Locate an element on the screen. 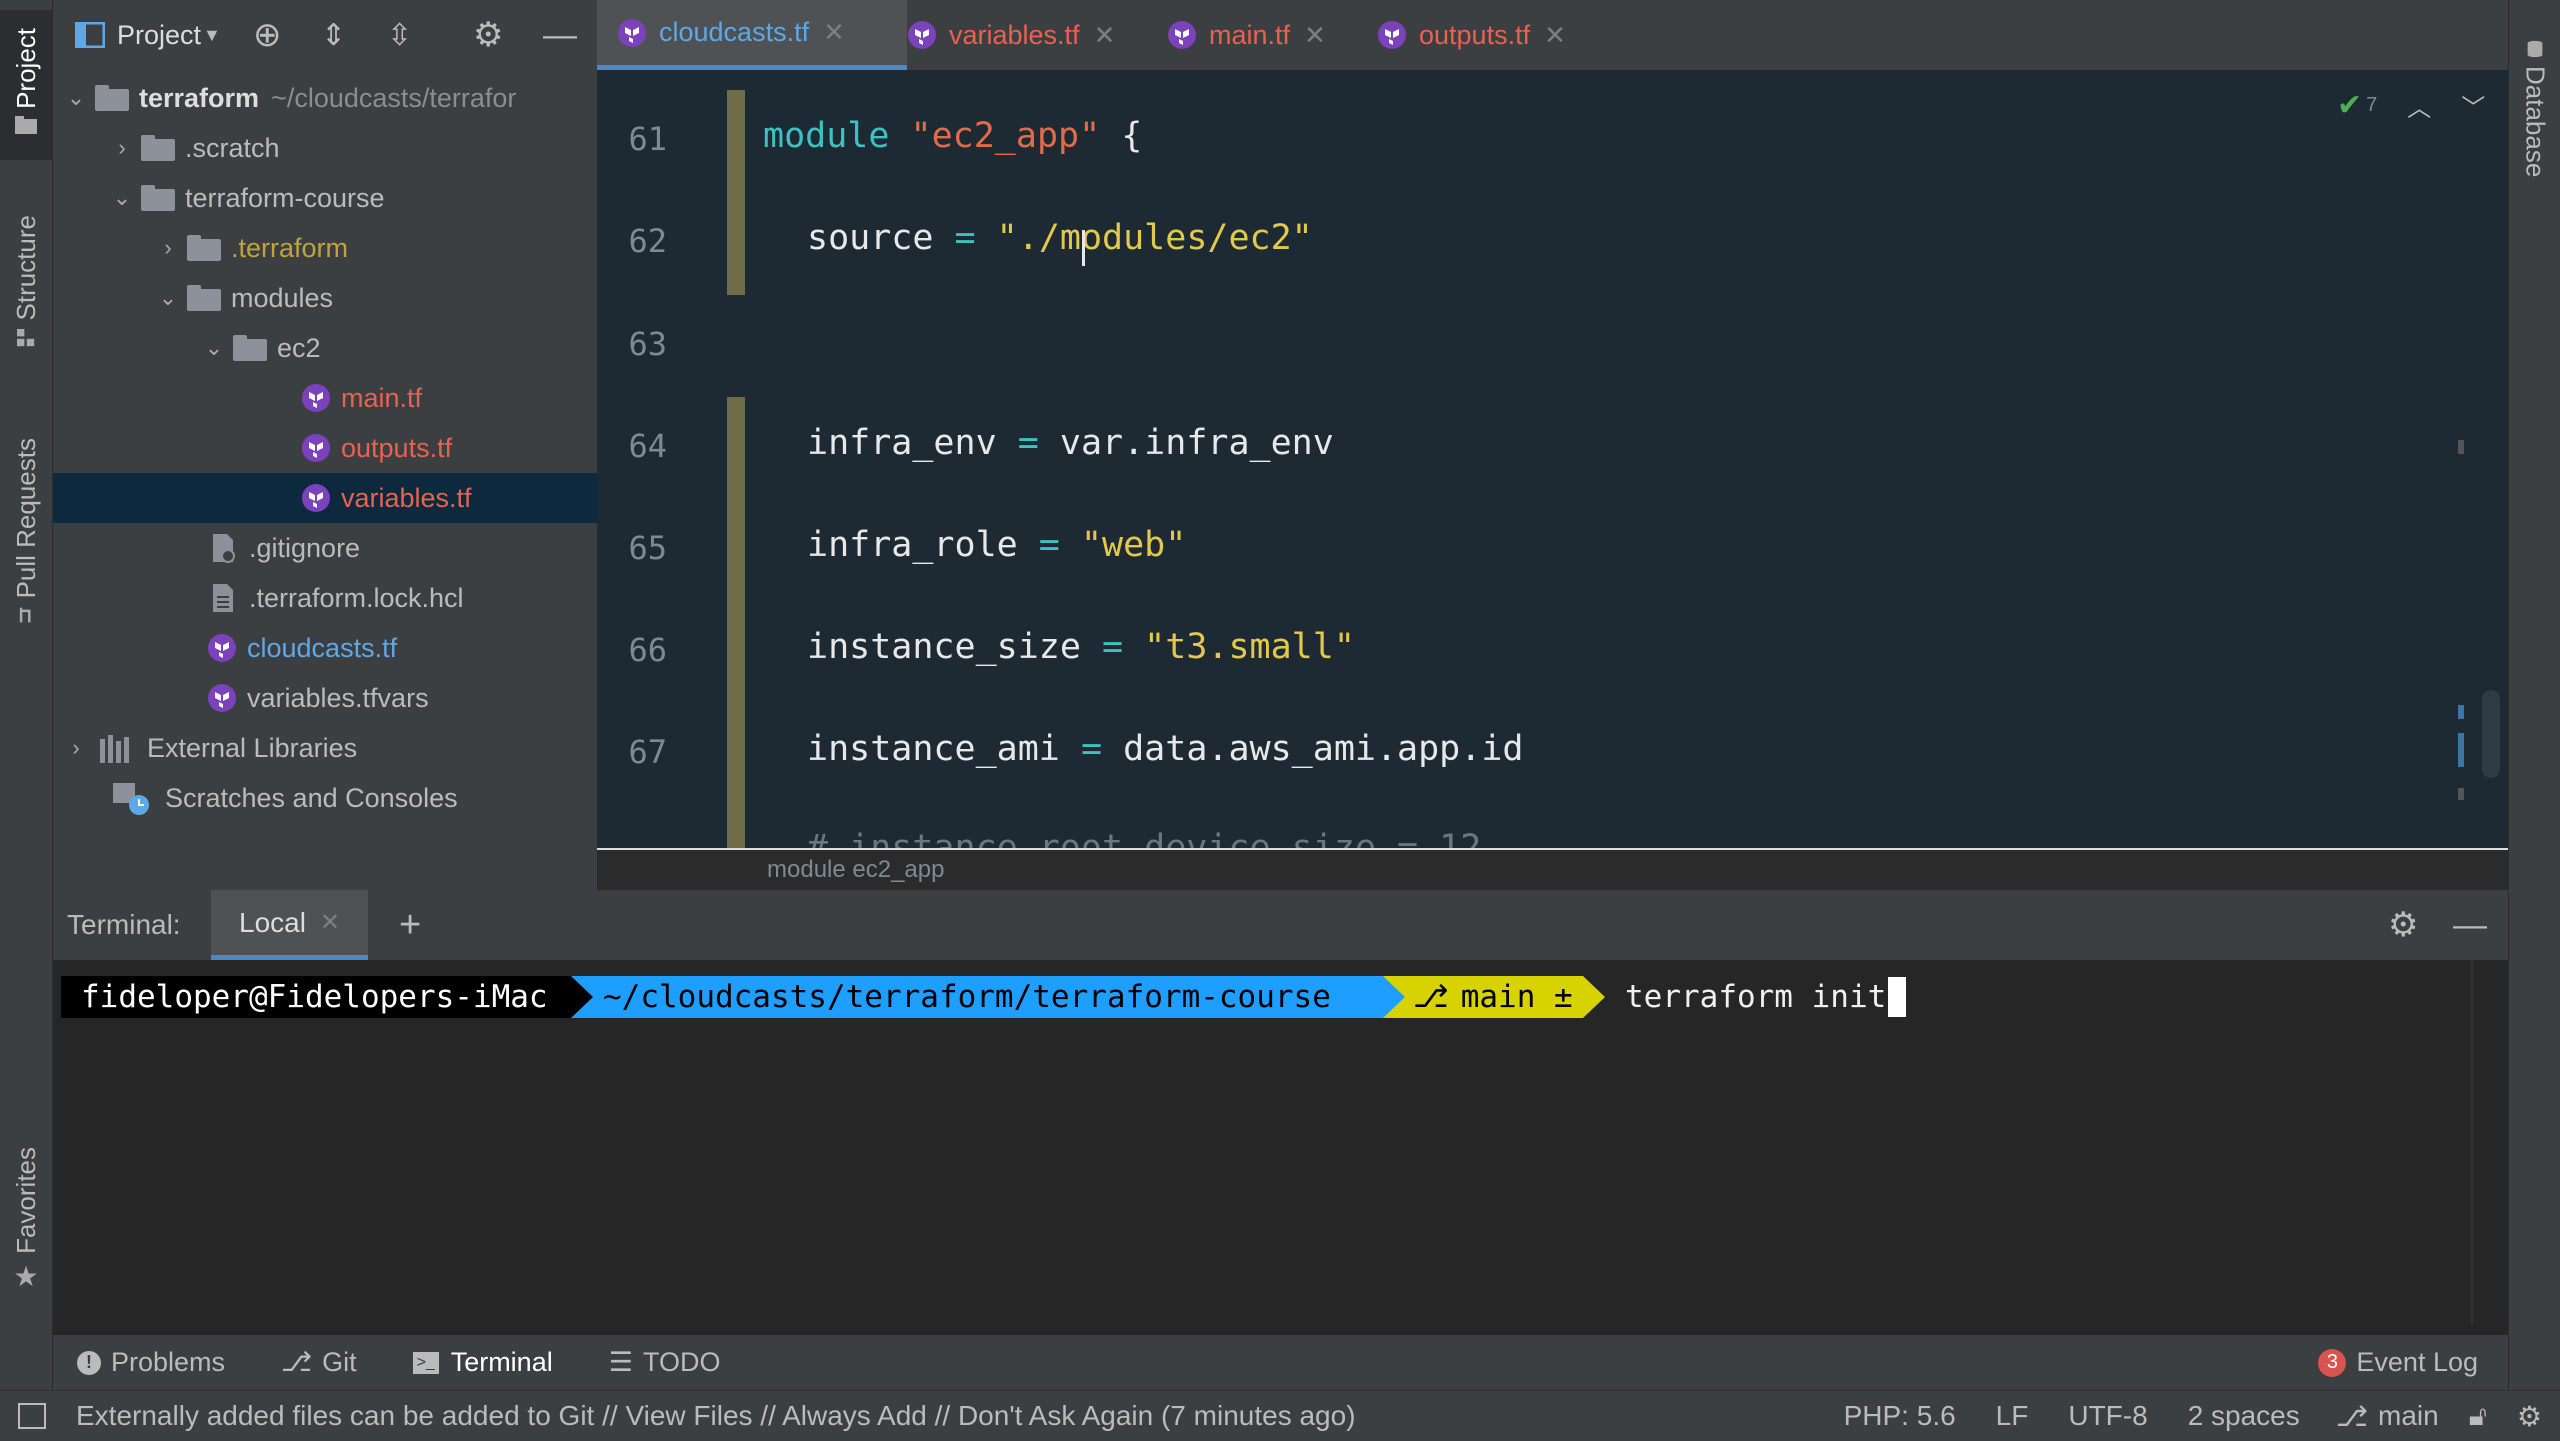  tab-label: main.tf is located at coordinates (1250, 34).